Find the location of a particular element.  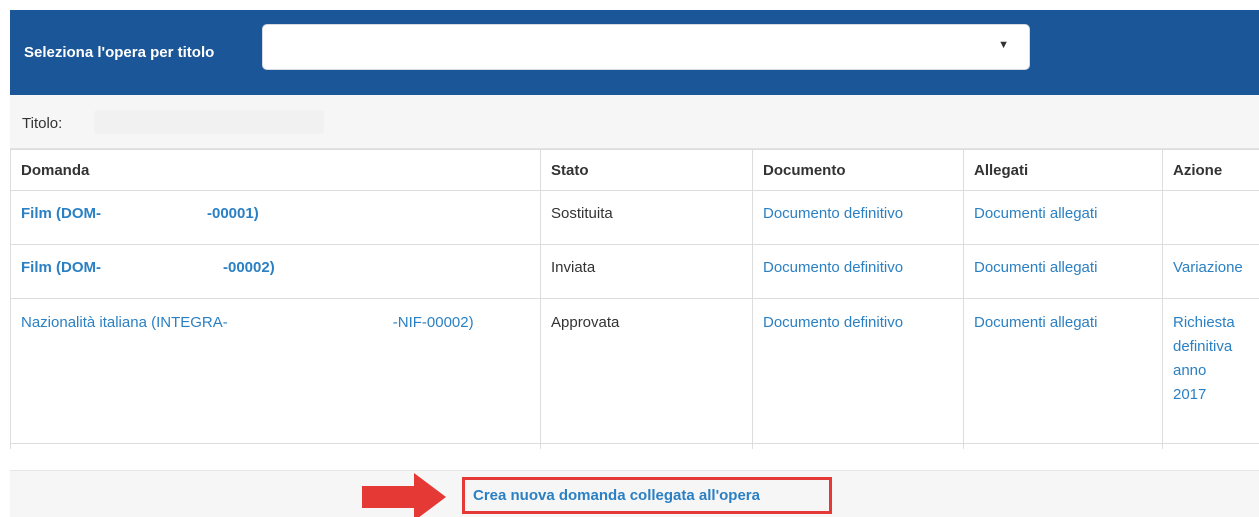

red-arrow-right-icon is located at coordinates (404, 495).